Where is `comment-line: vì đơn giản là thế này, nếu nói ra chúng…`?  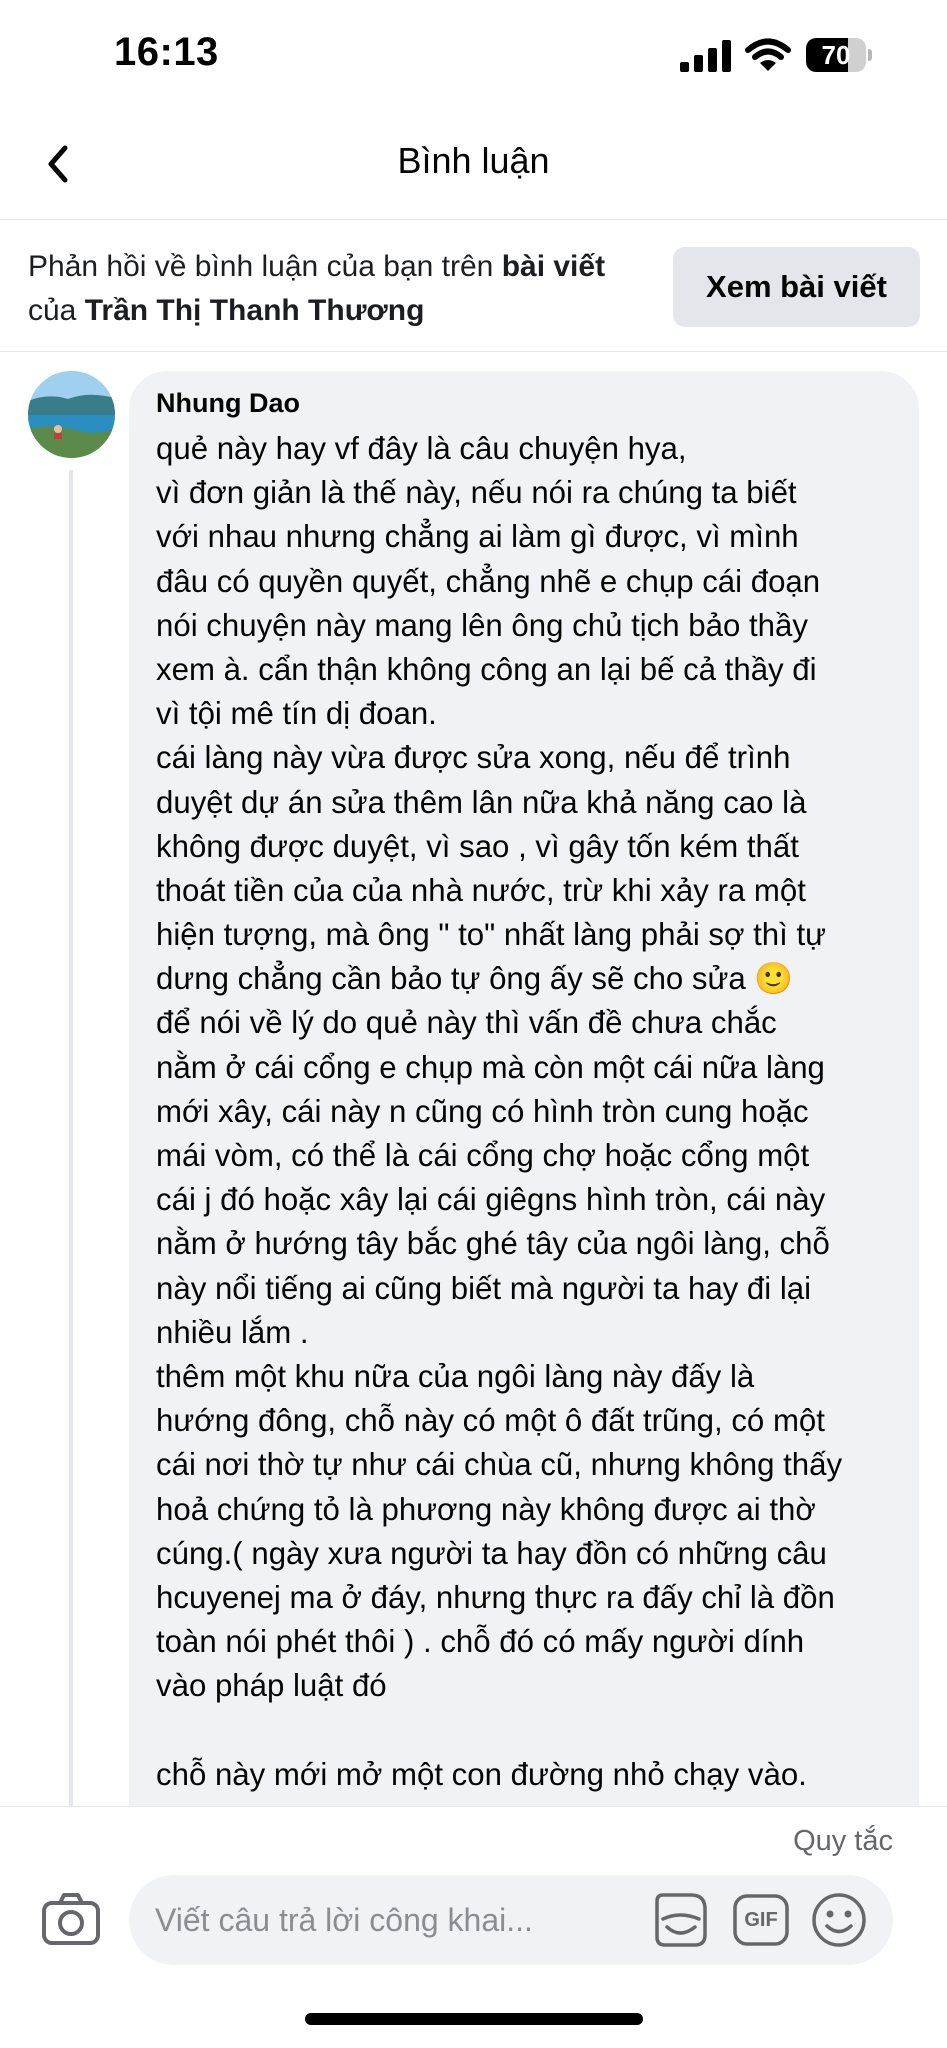 comment-line: vì đơn giản là thế này, nếu nói ra chúng… is located at coordinates (476, 493).